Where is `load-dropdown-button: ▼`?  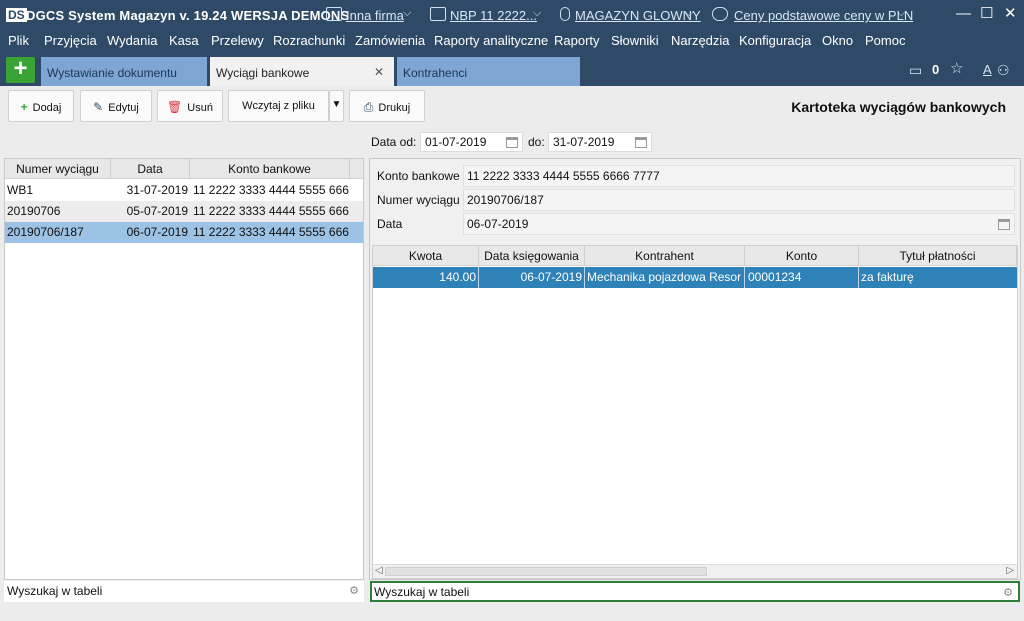 load-dropdown-button: ▼ is located at coordinates (336, 106).